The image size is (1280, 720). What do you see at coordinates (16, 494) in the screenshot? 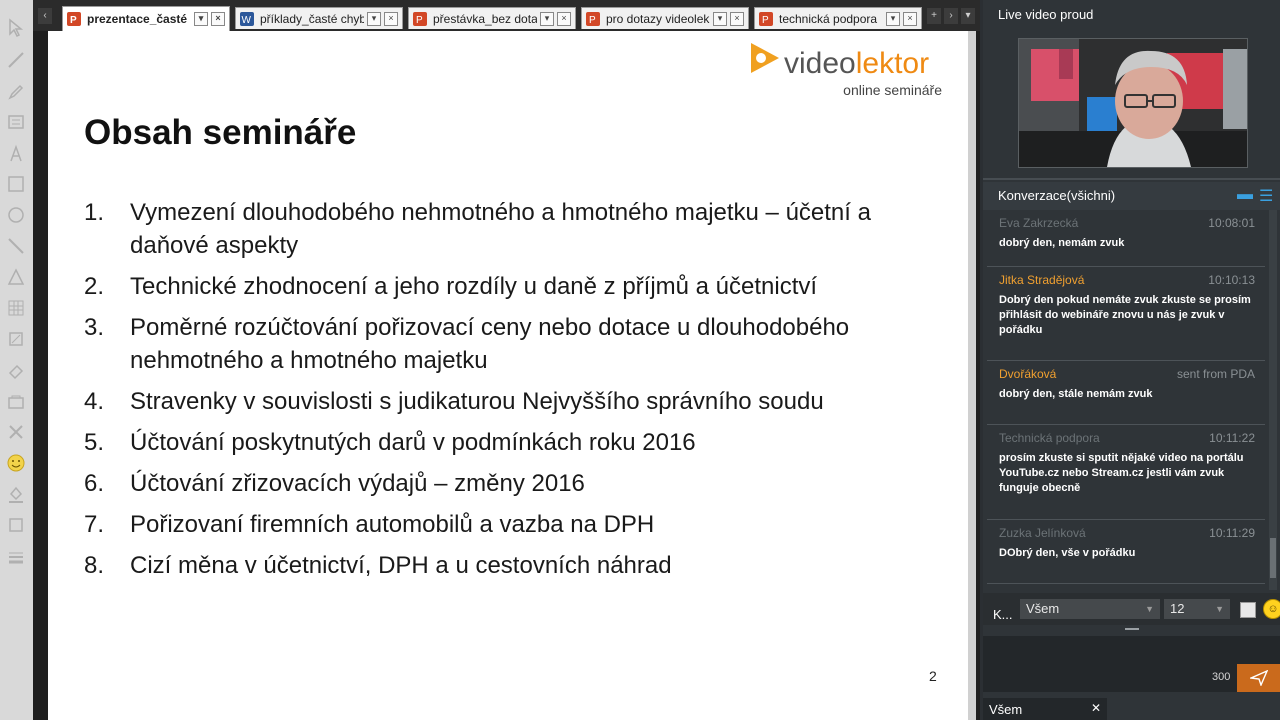
I see `fill-color-icon` at bounding box center [16, 494].